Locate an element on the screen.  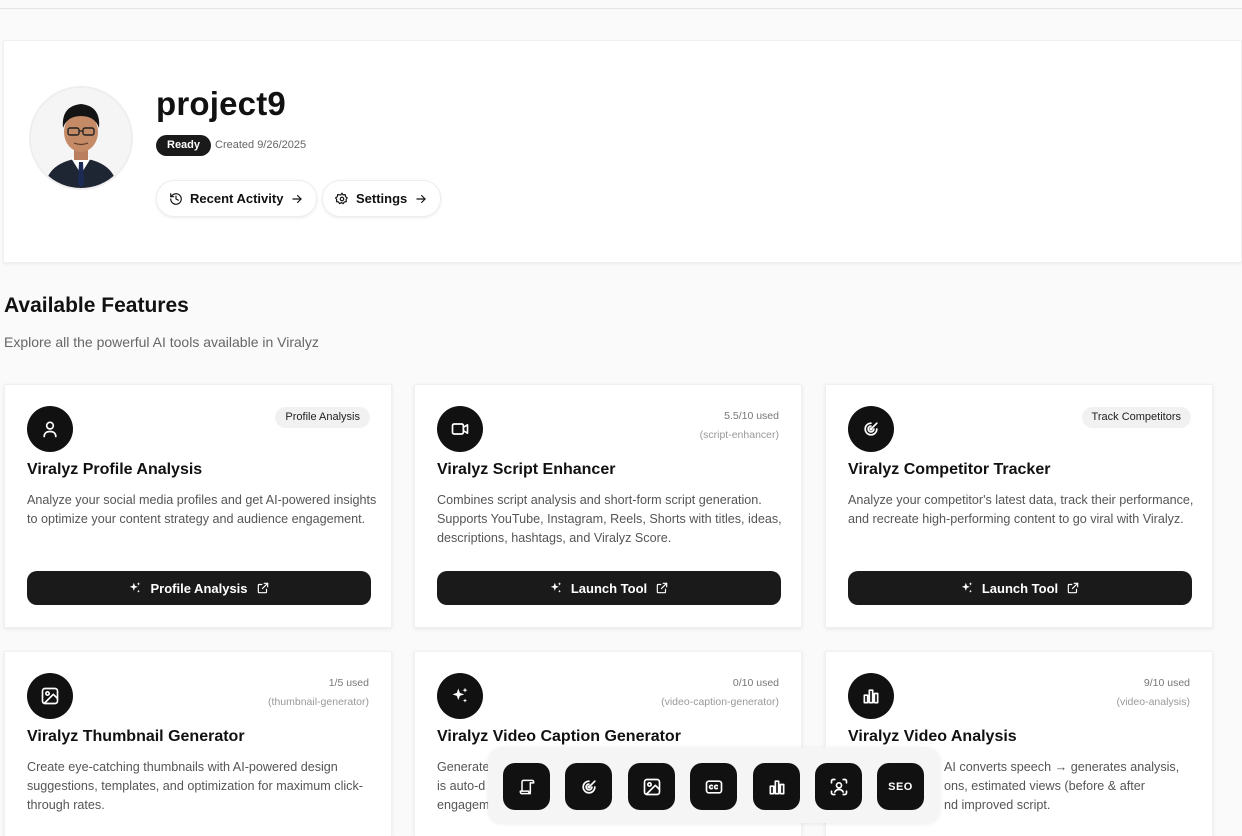
recent-activity-label: Recent Activity is located at coordinates (237, 198).